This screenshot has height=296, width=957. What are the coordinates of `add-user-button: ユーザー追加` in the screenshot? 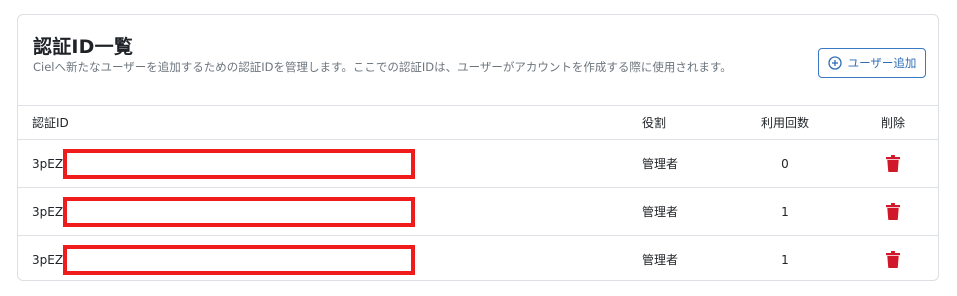 It's located at (872, 63).